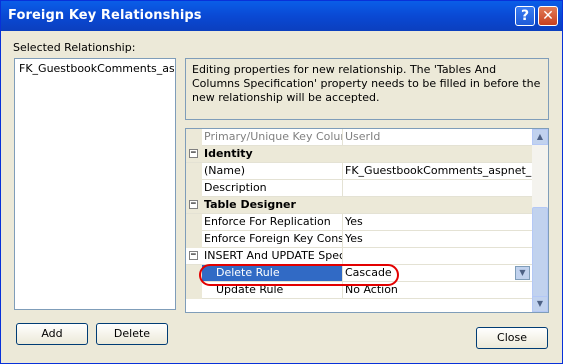  Describe the element at coordinates (272, 171) in the screenshot. I see `property-name: (Name)` at that location.